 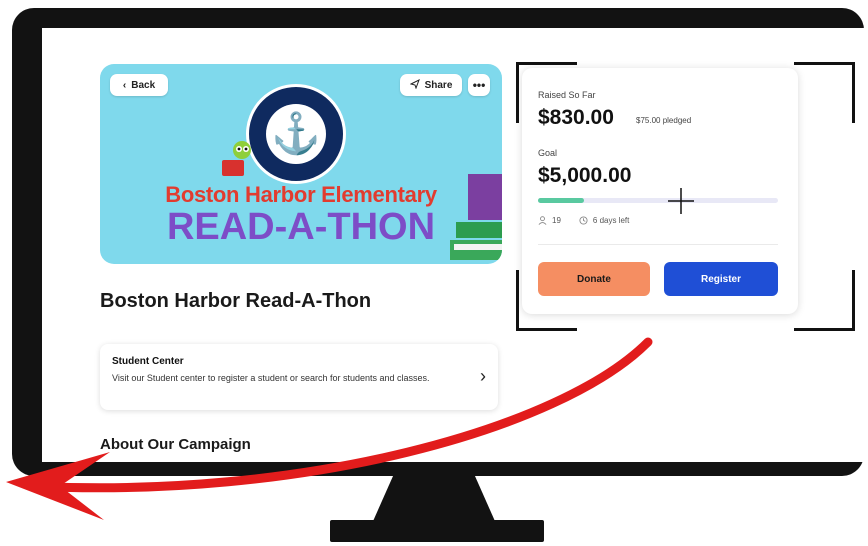 I want to click on crosshair-cursor-icon, so click(x=681, y=201).